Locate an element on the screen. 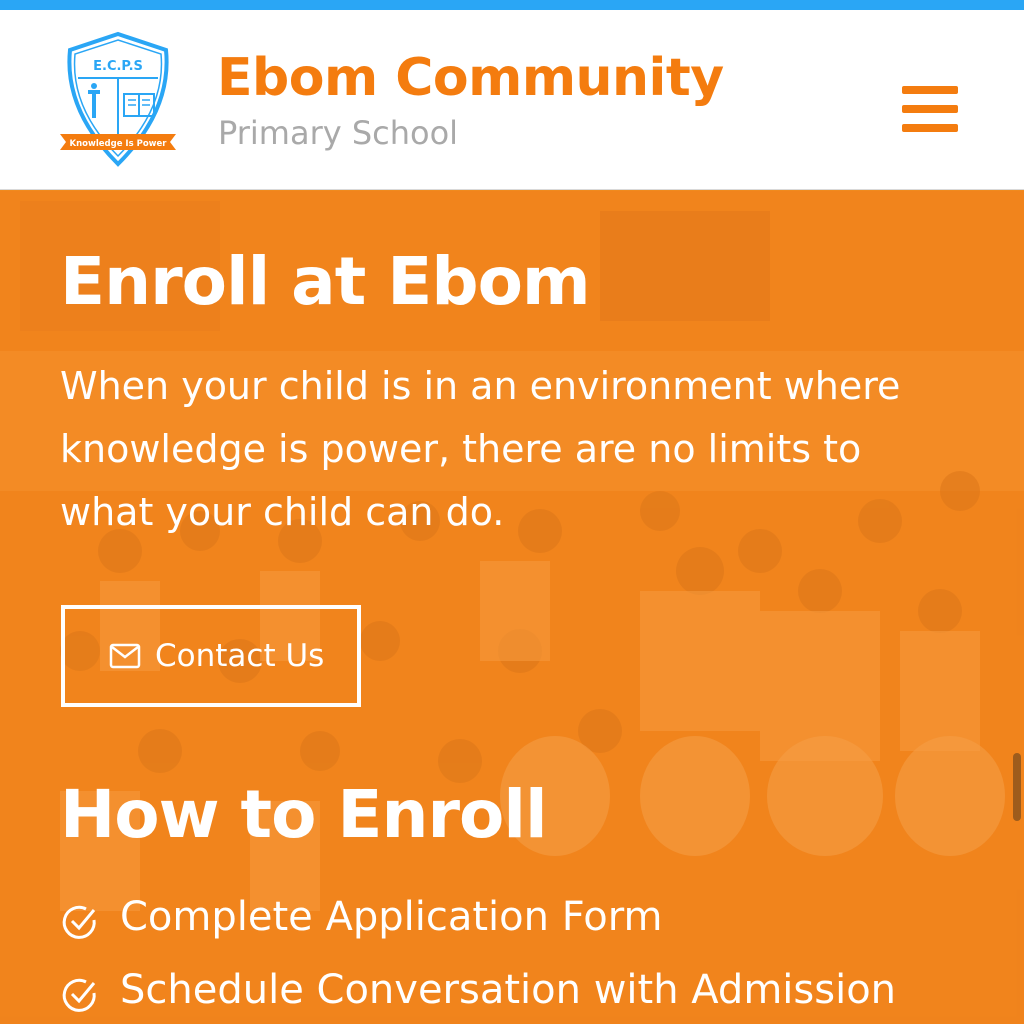 The height and width of the screenshot is (1024, 1024). hero-title: Enroll at Ebom is located at coordinates (325, 281).